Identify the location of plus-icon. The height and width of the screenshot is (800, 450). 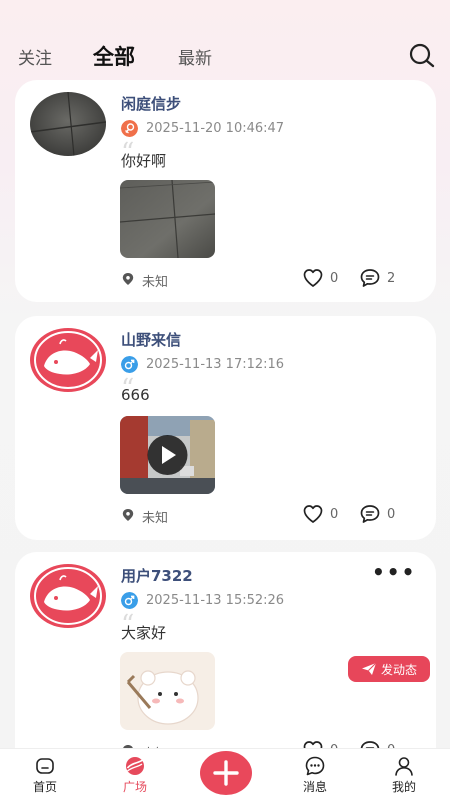
(226, 773).